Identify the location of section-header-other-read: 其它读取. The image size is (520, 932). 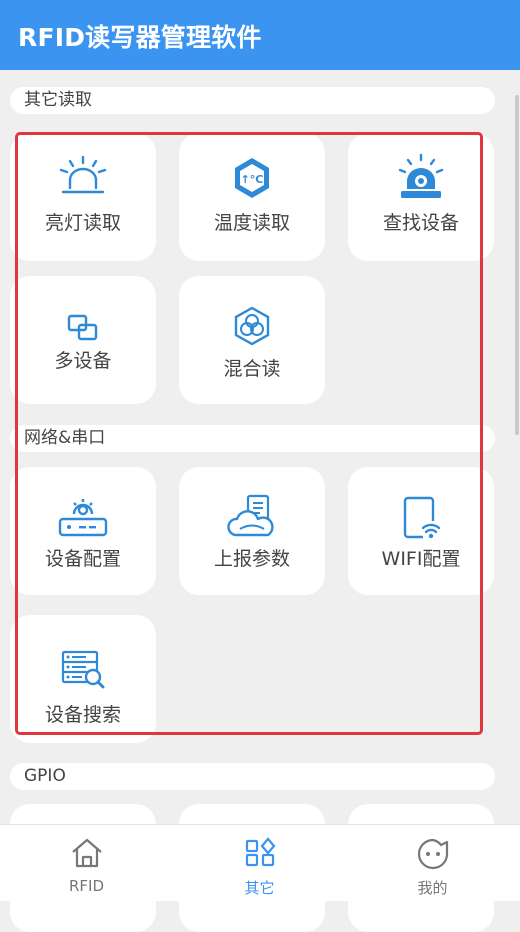
(252, 100).